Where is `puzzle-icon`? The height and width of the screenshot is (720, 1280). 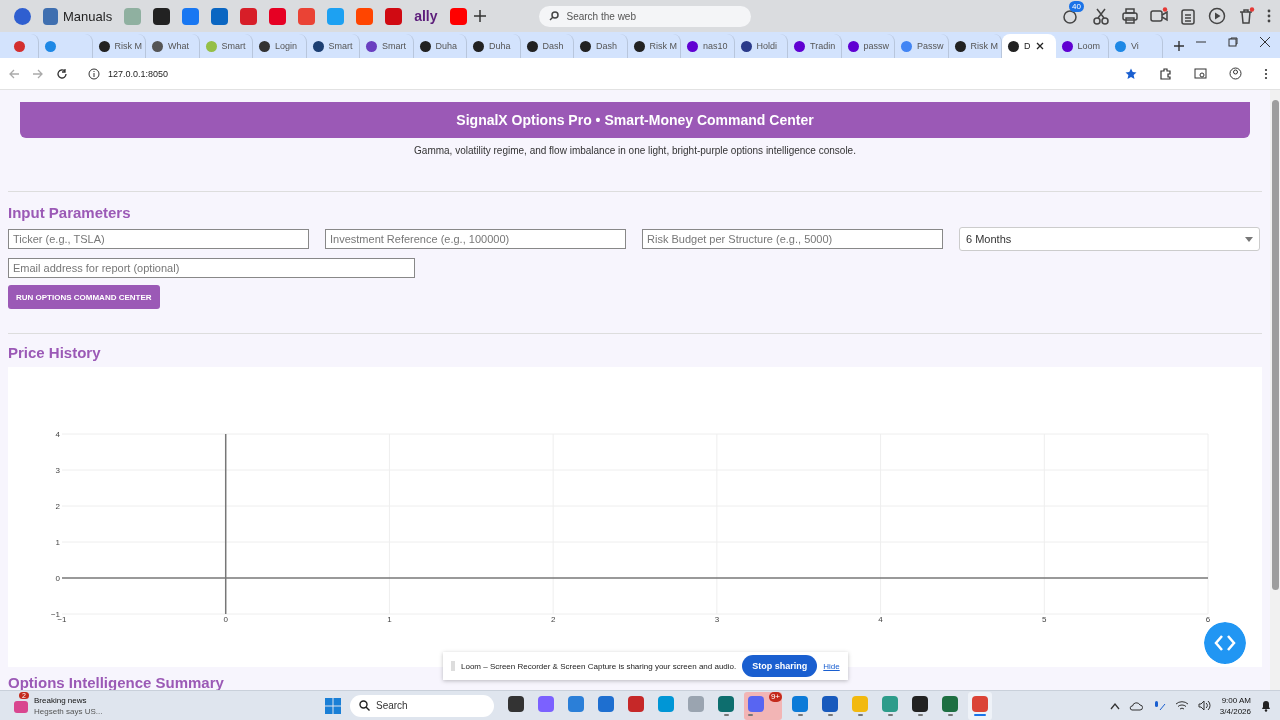 puzzle-icon is located at coordinates (1165, 73).